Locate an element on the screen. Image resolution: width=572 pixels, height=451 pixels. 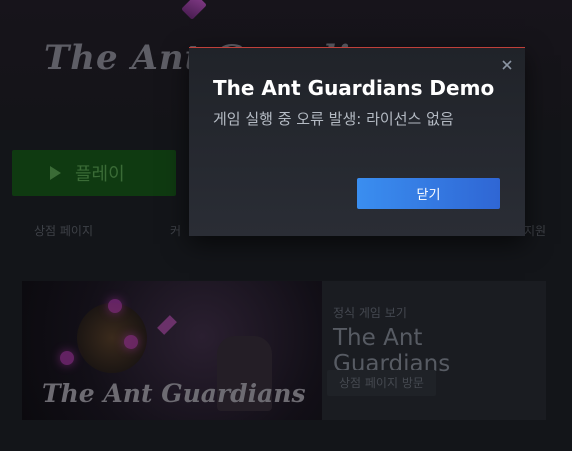
close-icon is located at coordinates (507, 65).